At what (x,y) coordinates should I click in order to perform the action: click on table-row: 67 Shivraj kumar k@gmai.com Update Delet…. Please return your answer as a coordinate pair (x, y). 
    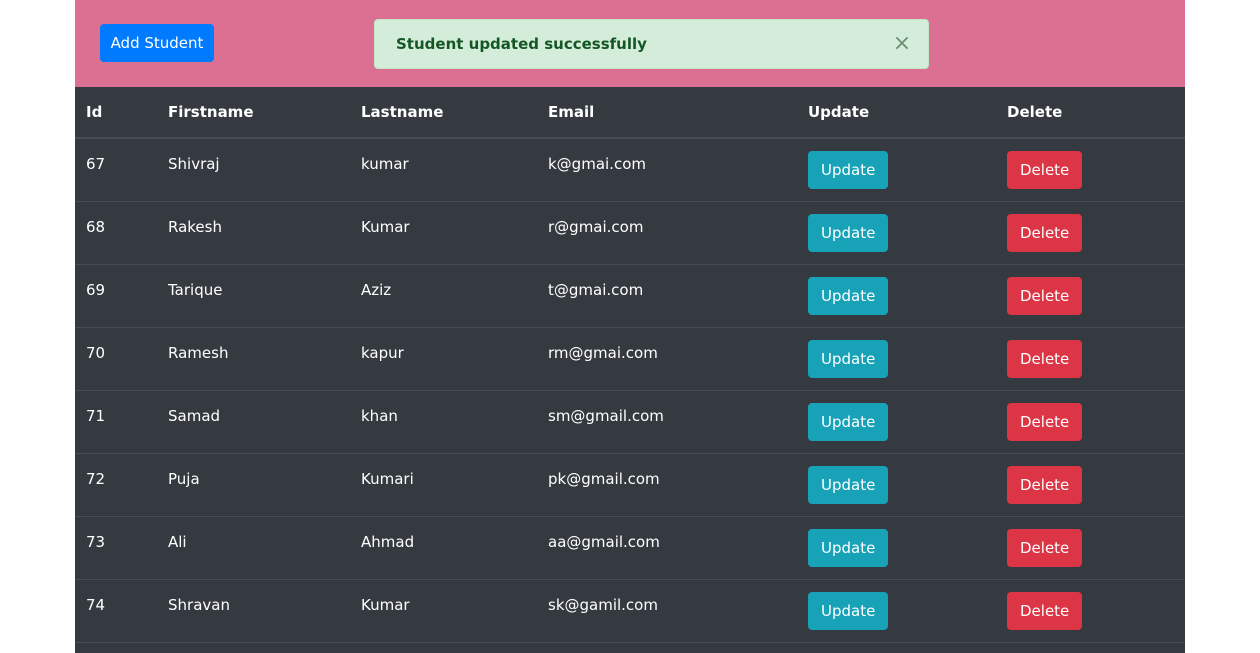
    Looking at the image, I should click on (630, 170).